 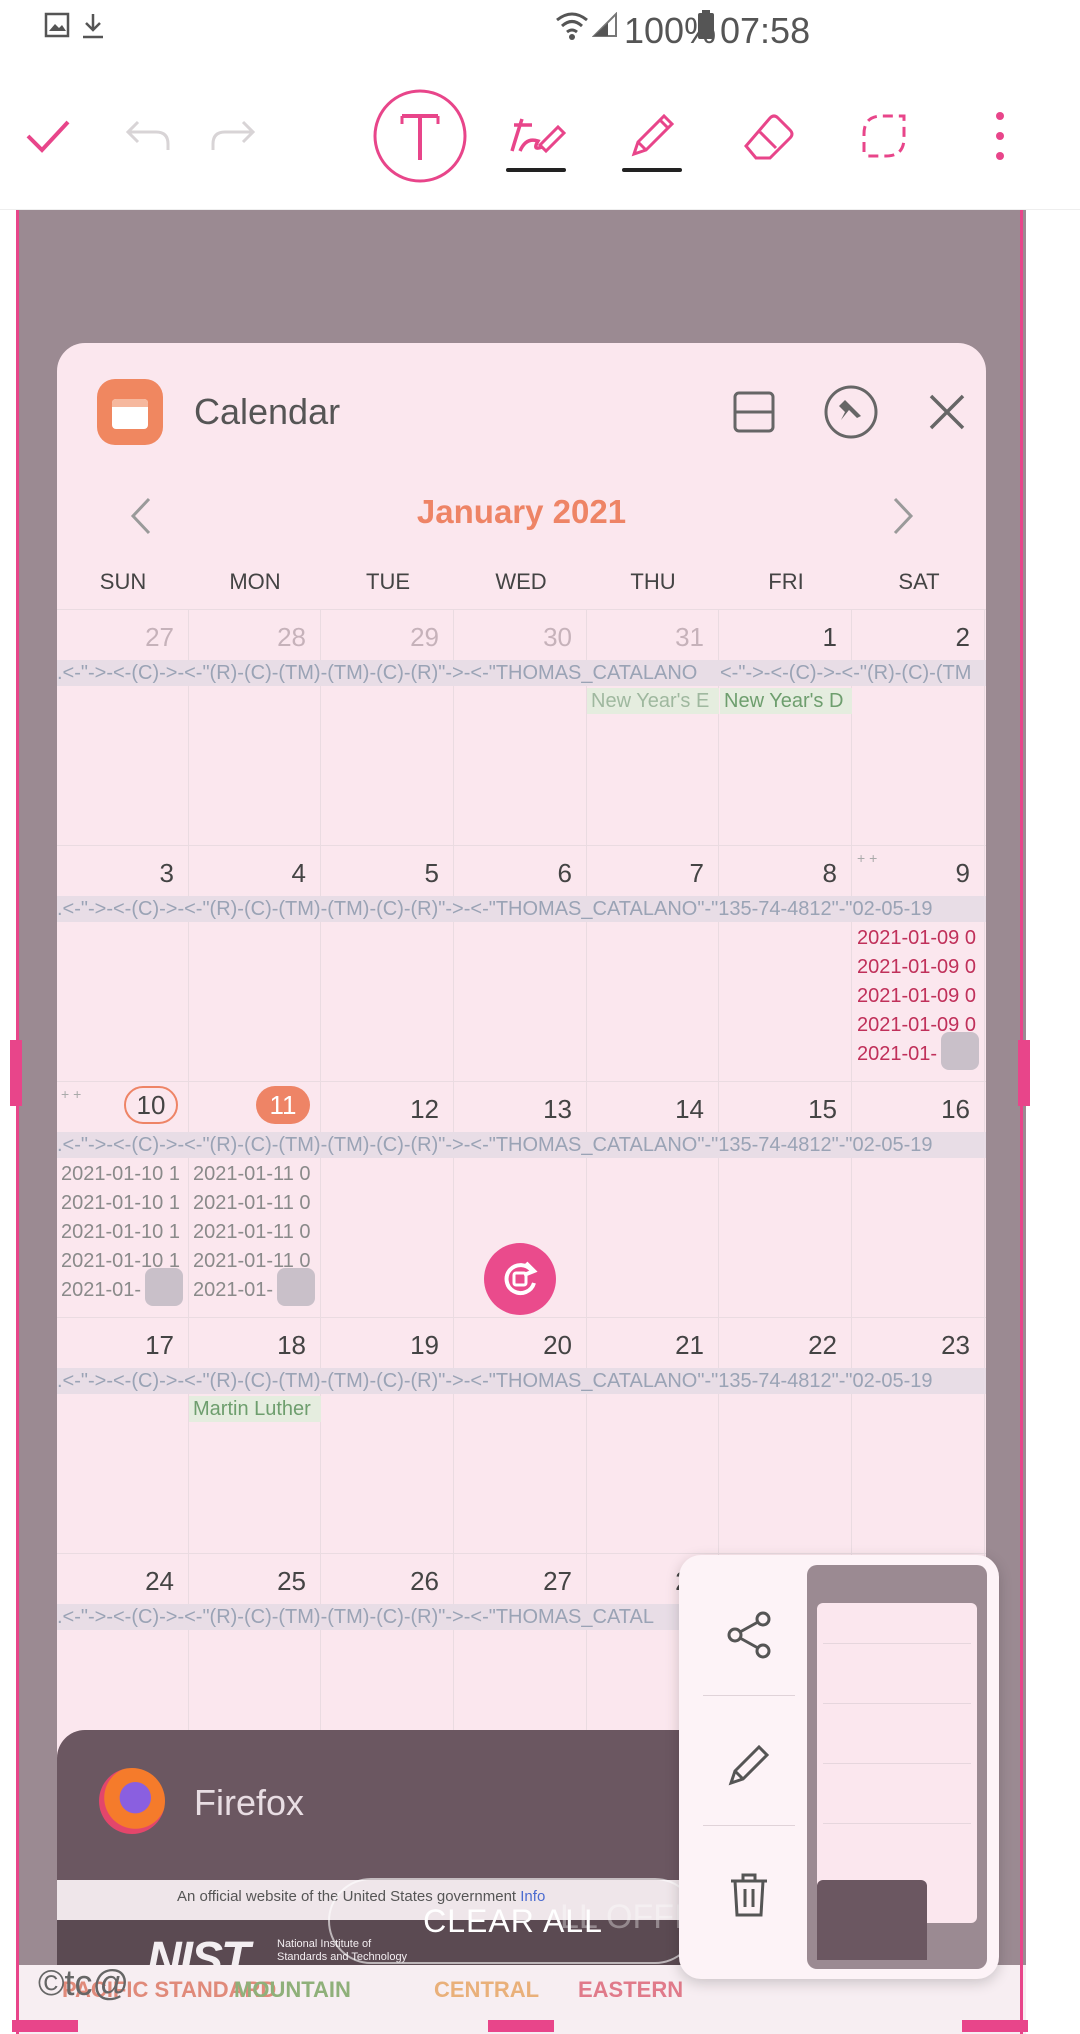 I want to click on day-number: 25, so click(x=291, y=1581).